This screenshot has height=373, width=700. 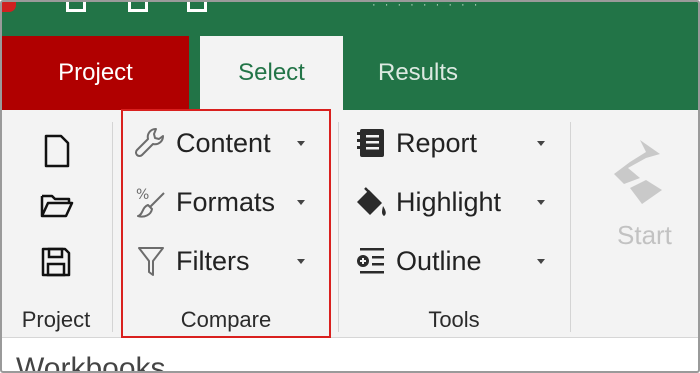 What do you see at coordinates (57, 207) in the screenshot?
I see `open-folder-icon` at bounding box center [57, 207].